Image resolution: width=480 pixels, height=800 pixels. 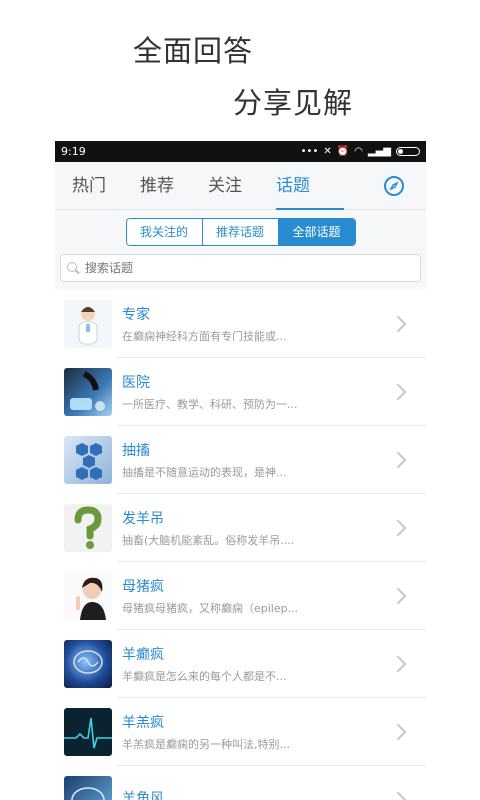 What do you see at coordinates (89, 186) in the screenshot?
I see `tab-hot: 热门` at bounding box center [89, 186].